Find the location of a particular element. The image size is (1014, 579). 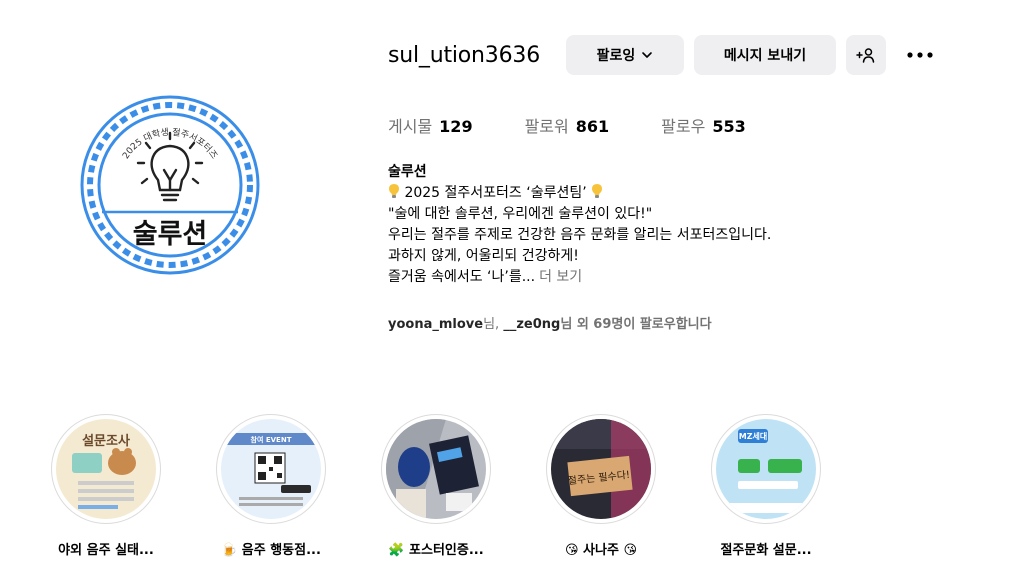

highlight-thumbnail: 참여 EVENT is located at coordinates (271, 469).